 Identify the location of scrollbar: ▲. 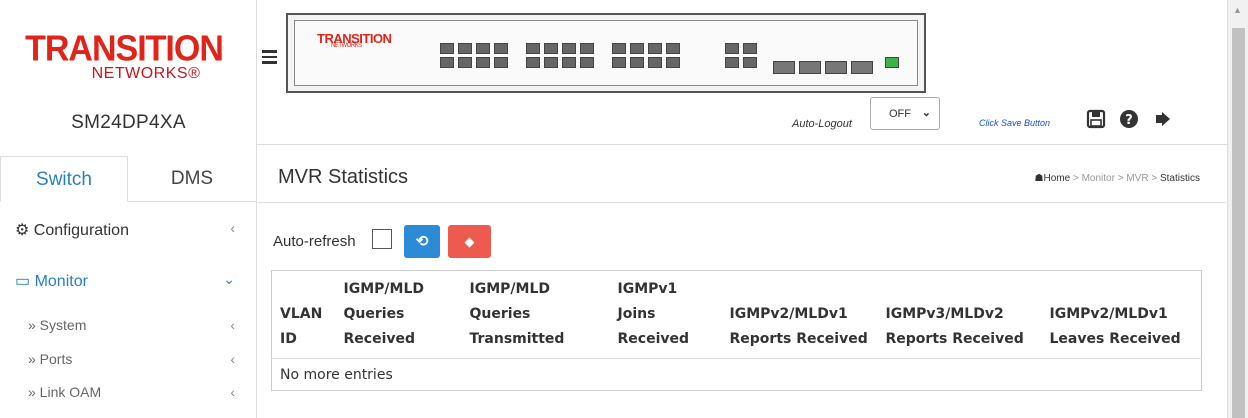
(1237, 209).